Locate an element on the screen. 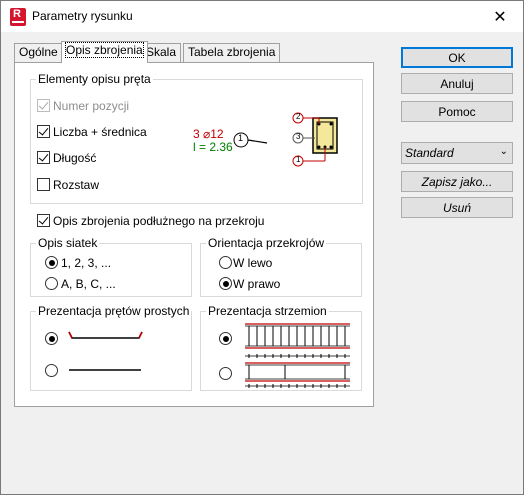 Image resolution: width=524 pixels, height=495 pixels. tab-label: Tabela zbrojenia is located at coordinates (232, 52).